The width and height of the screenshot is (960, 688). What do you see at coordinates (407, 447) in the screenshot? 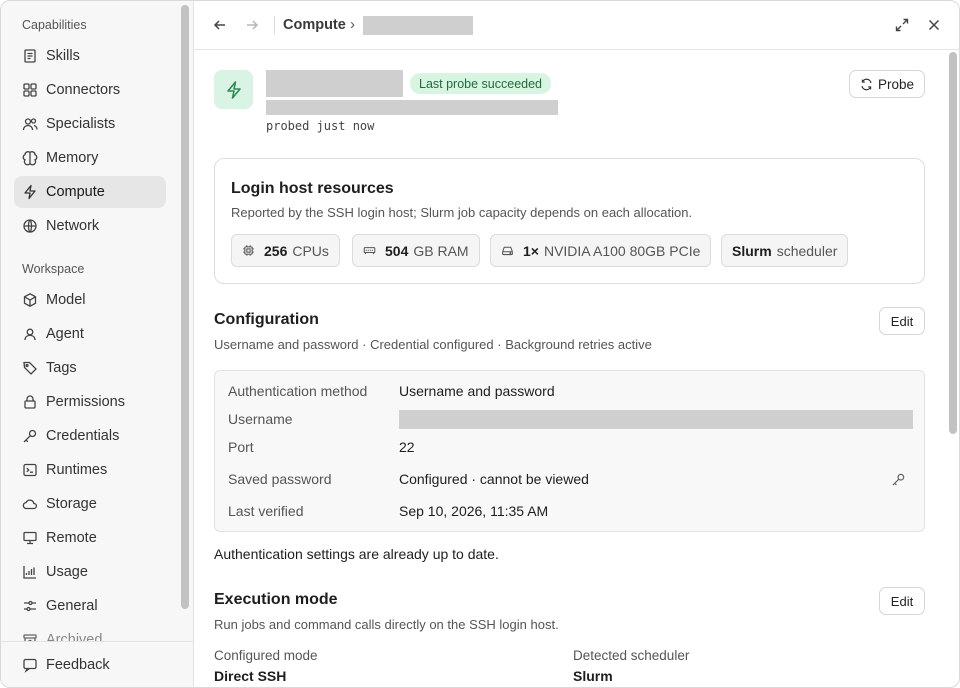
I see `port-value: 22` at bounding box center [407, 447].